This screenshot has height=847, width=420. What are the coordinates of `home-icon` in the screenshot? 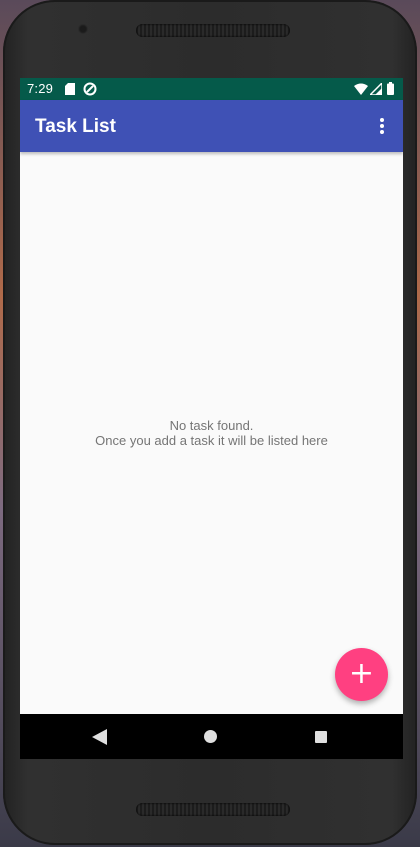 It's located at (210, 736).